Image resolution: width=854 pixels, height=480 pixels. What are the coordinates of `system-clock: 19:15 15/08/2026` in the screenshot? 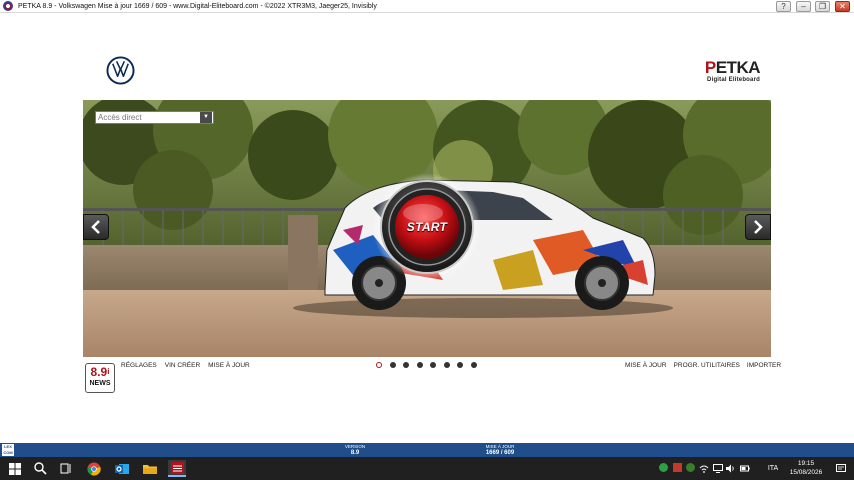 It's located at (806, 468).